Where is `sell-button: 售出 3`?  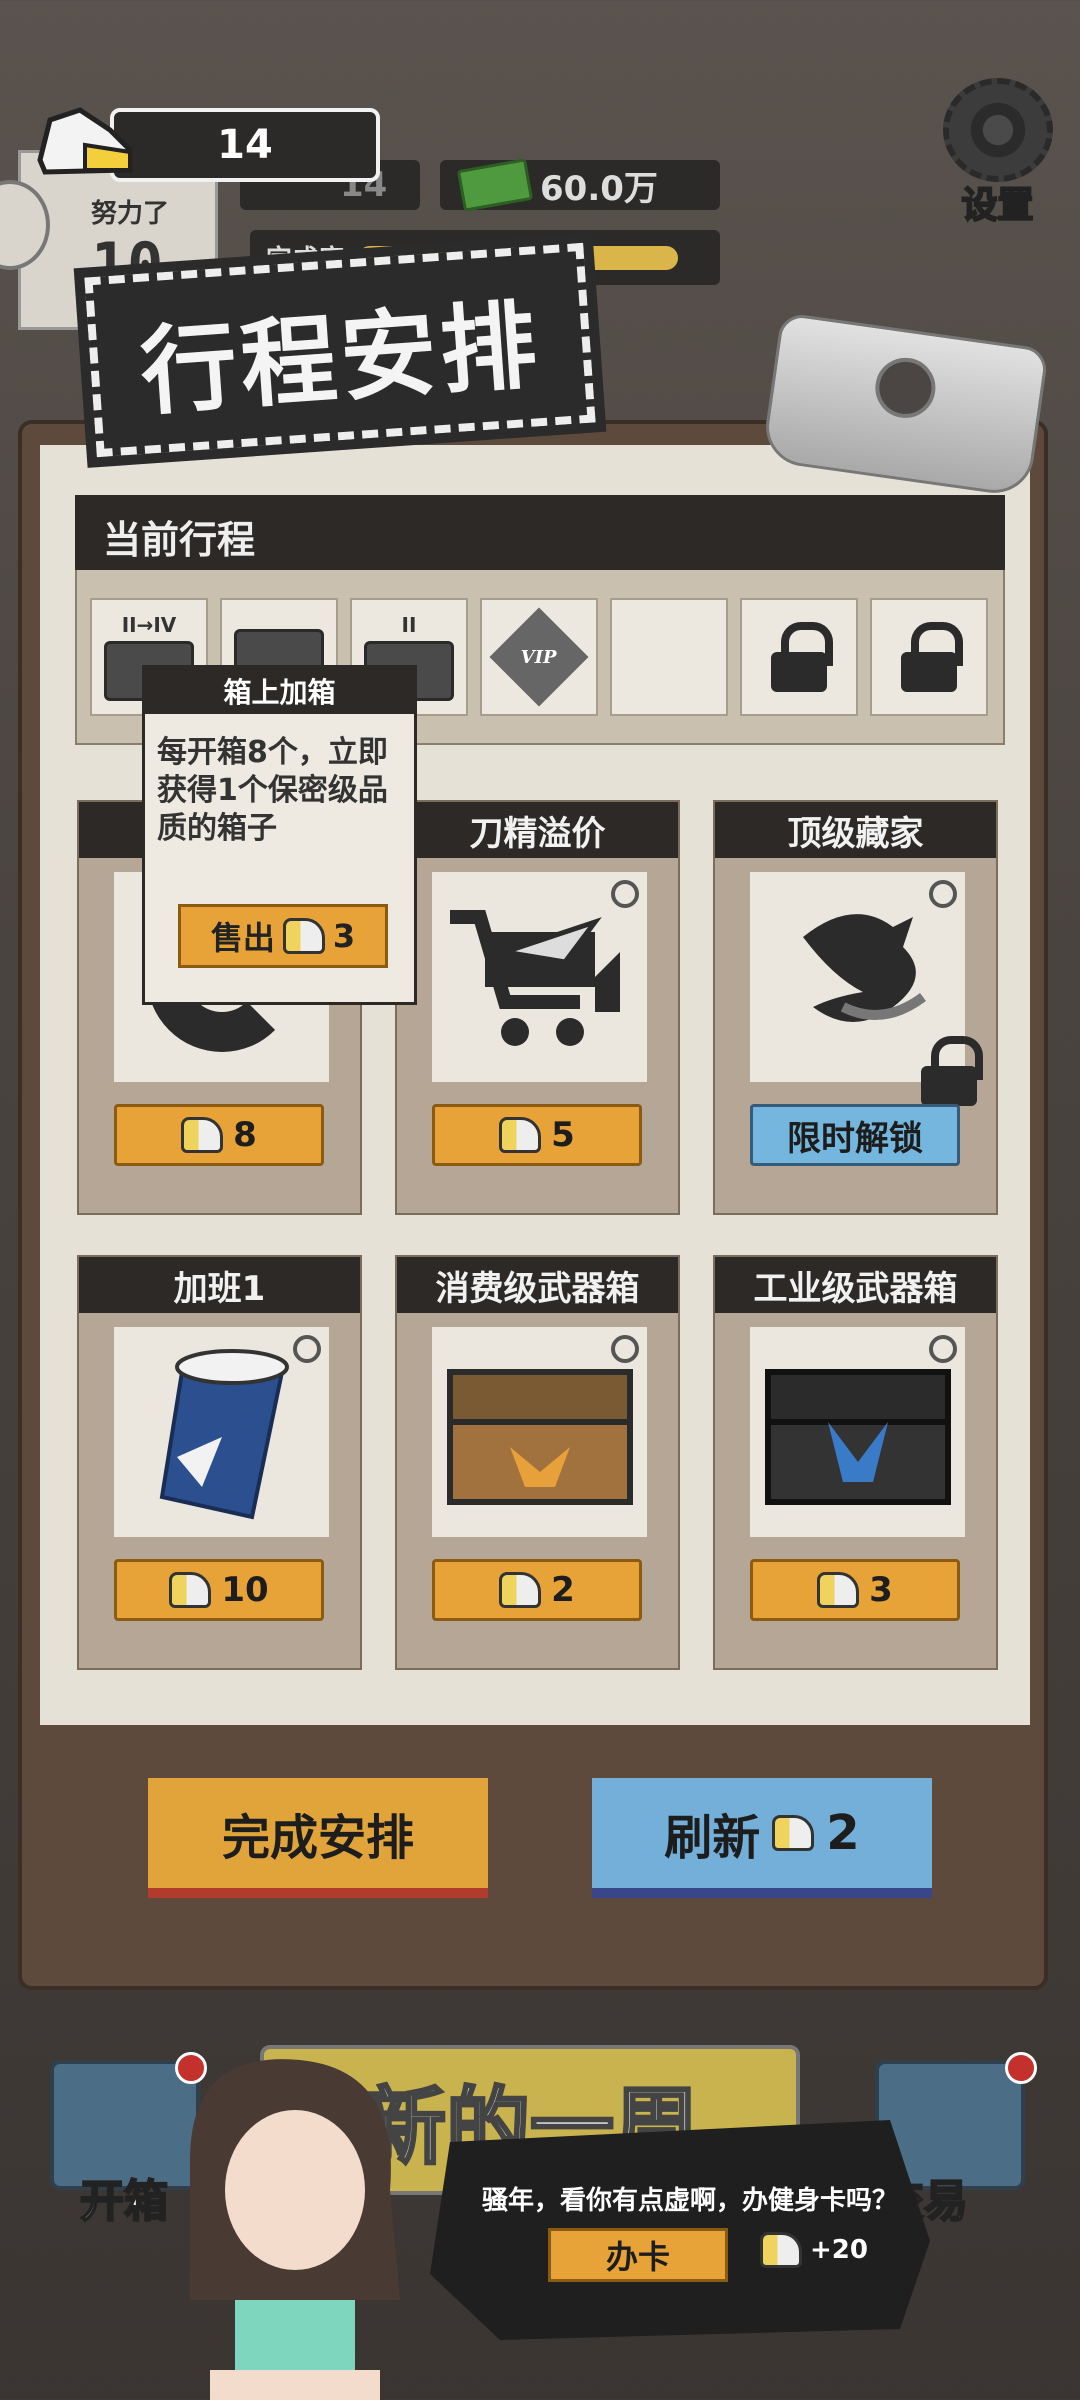
sell-button: 售出 3 is located at coordinates (283, 936).